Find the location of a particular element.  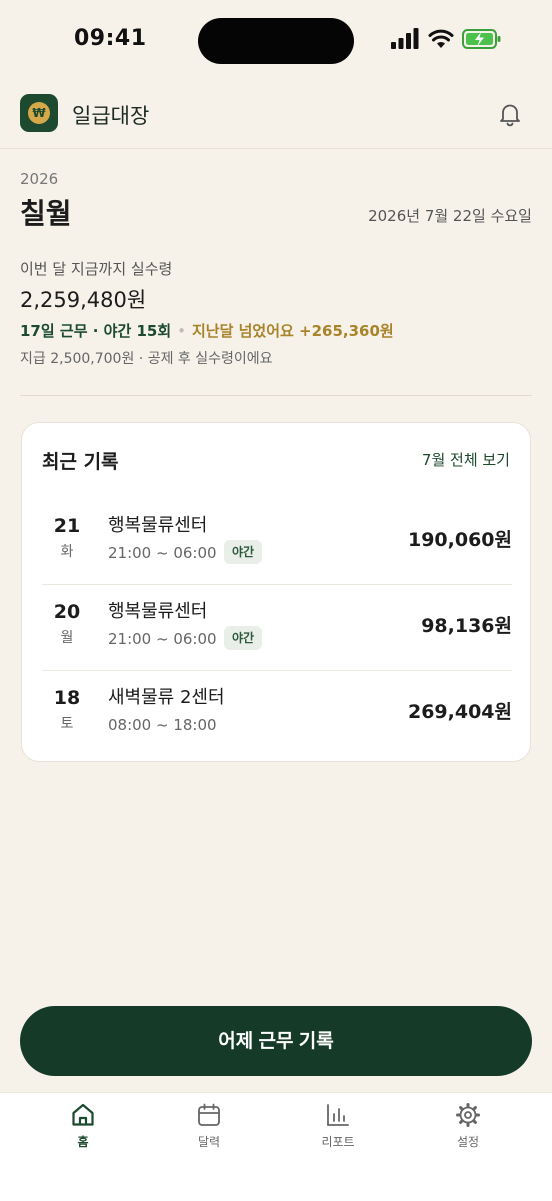

bottom-tab-bar: 홈 달력 리포트 설정 is located at coordinates (276, 1146).